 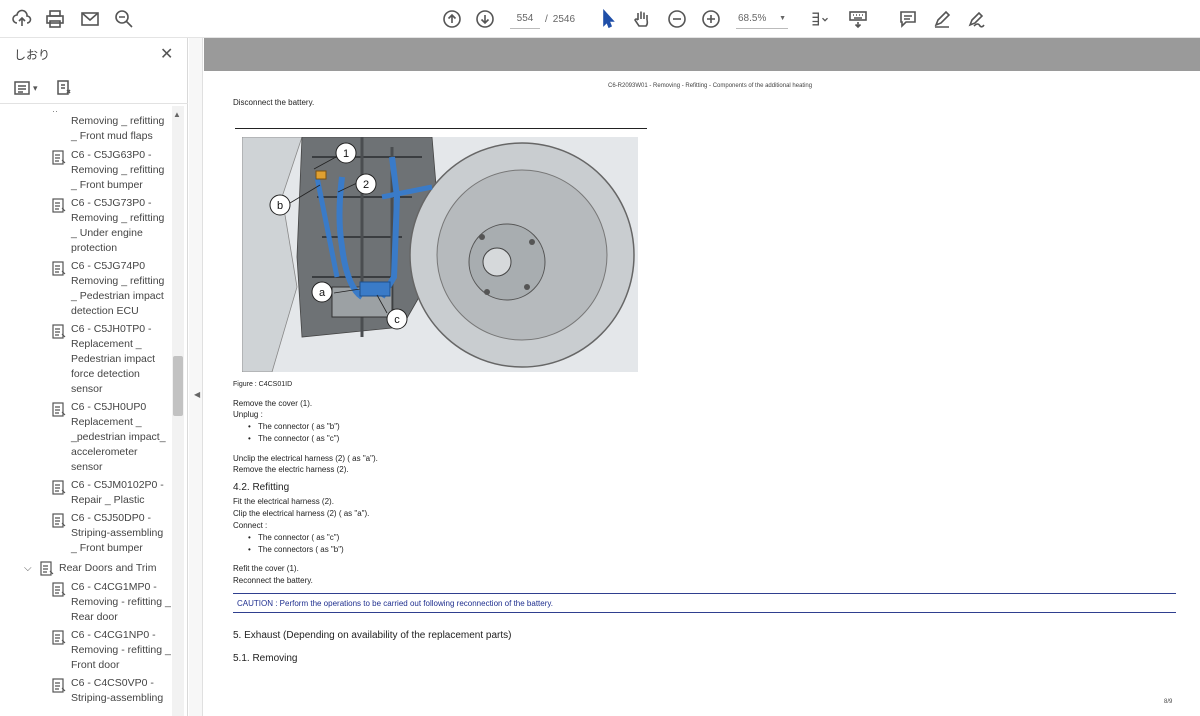 What do you see at coordinates (117, 690) in the screenshot?
I see `bookmark-label: C6 - C4CS0VP0 - Striping-assembling` at bounding box center [117, 690].